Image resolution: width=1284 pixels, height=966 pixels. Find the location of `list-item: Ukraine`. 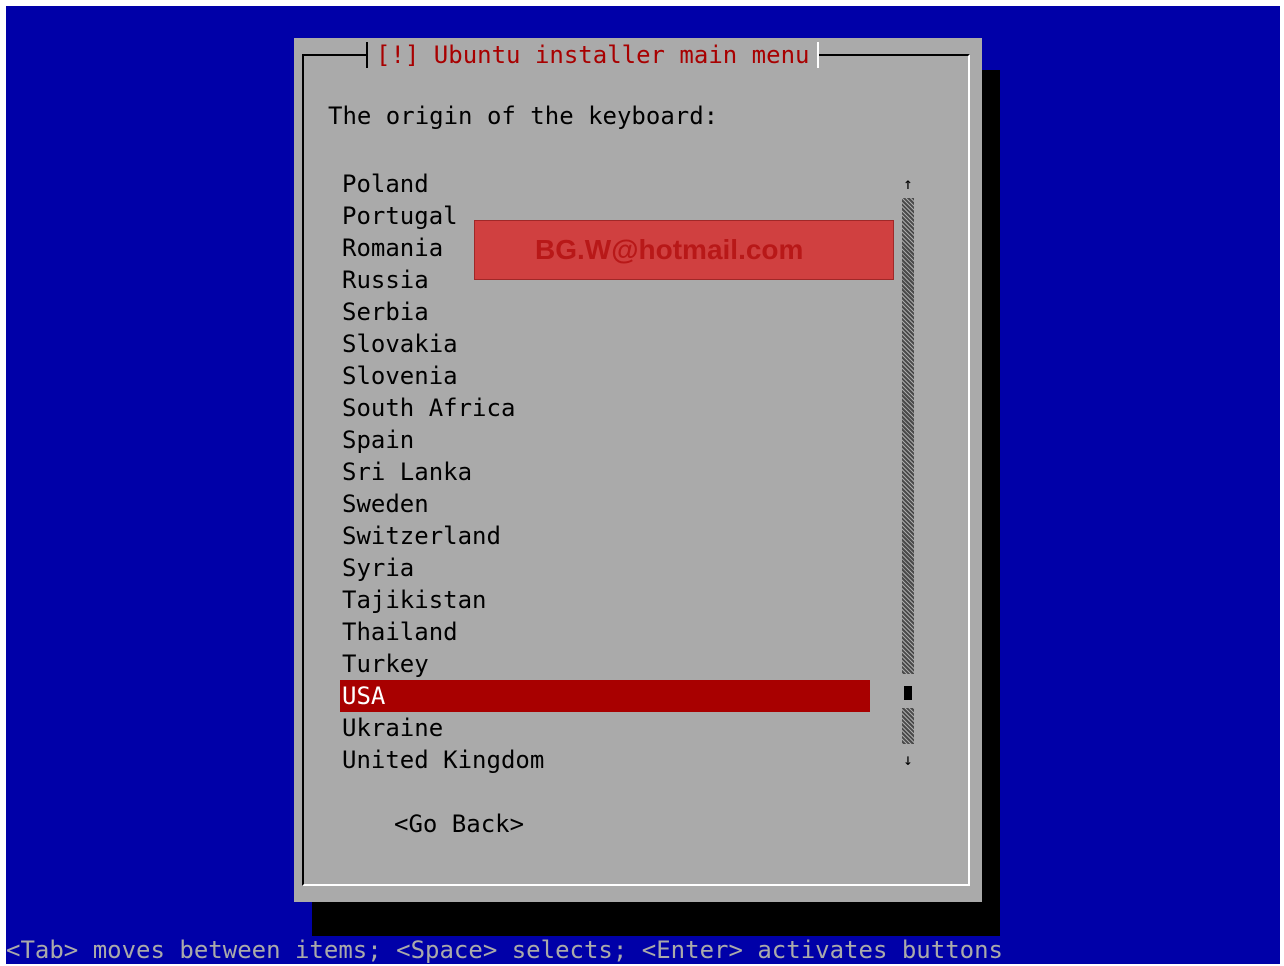

list-item: Ukraine is located at coordinates (605, 728).